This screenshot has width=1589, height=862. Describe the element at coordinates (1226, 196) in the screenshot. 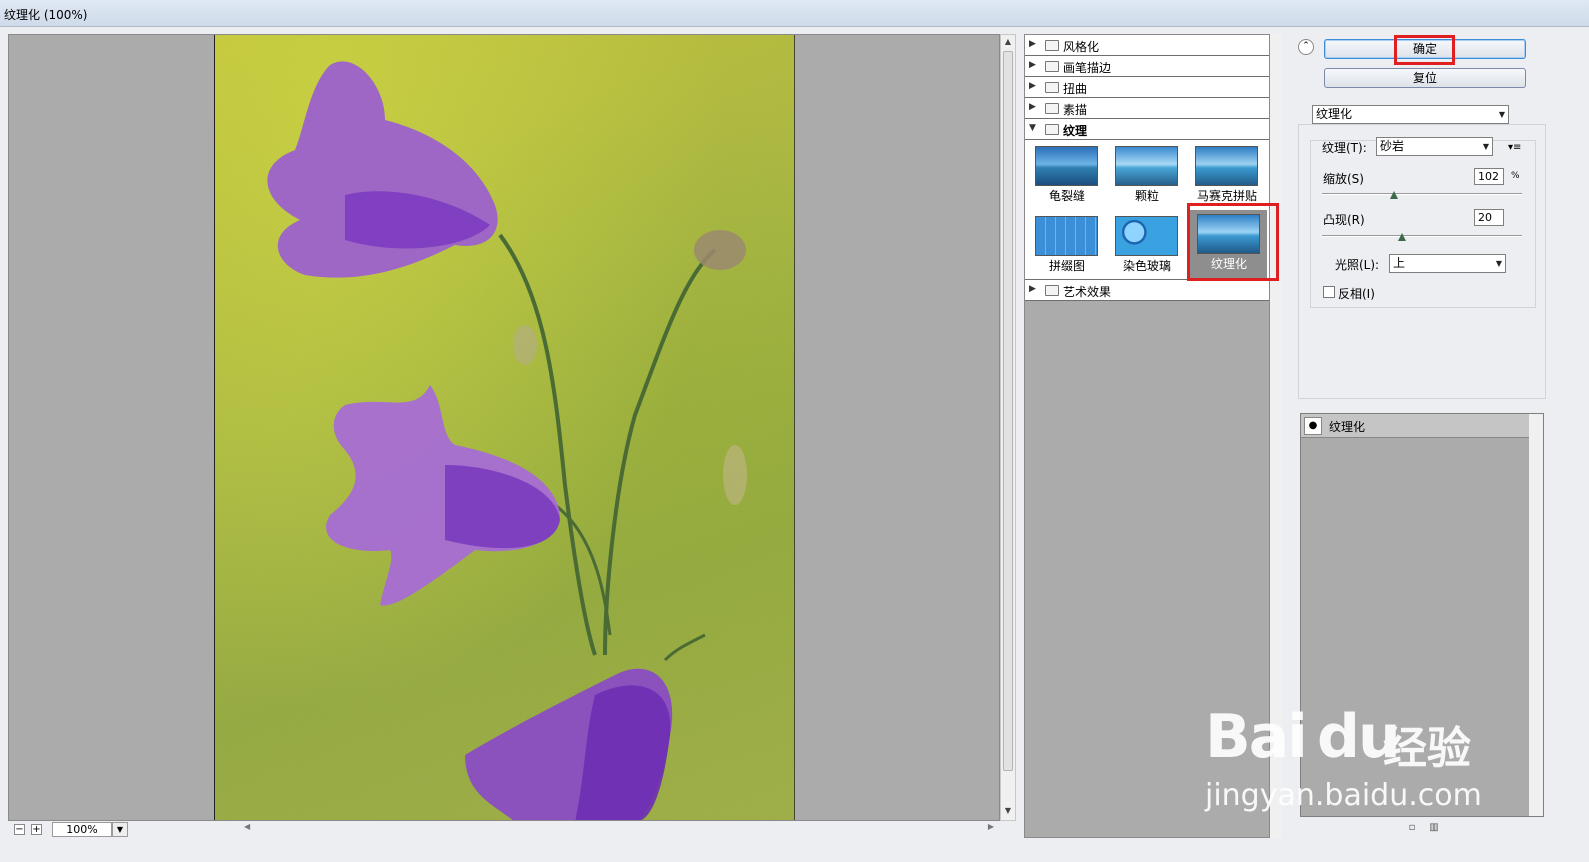

I see `filter-thumb-label: 马赛克拼贴` at that location.